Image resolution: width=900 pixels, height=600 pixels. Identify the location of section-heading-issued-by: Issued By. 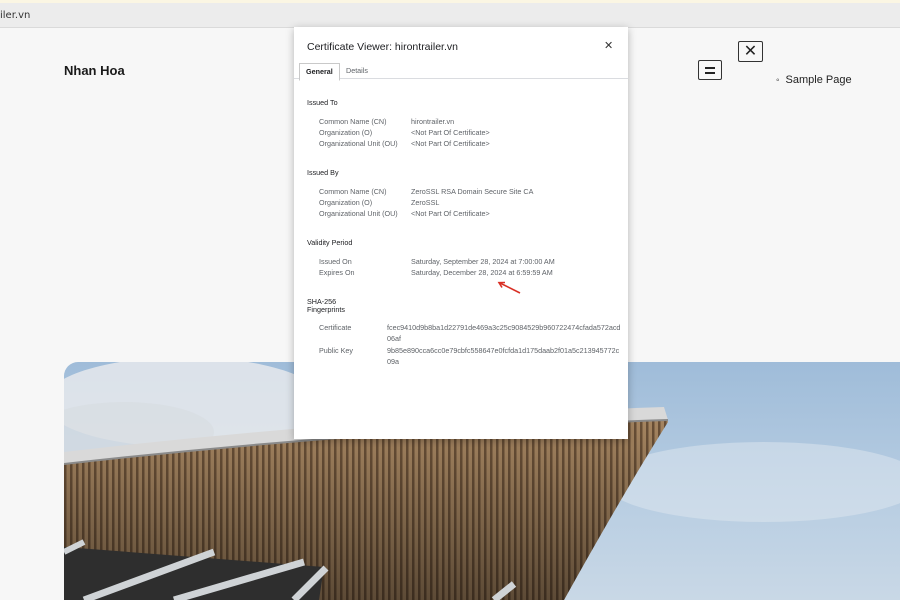
(323, 172).